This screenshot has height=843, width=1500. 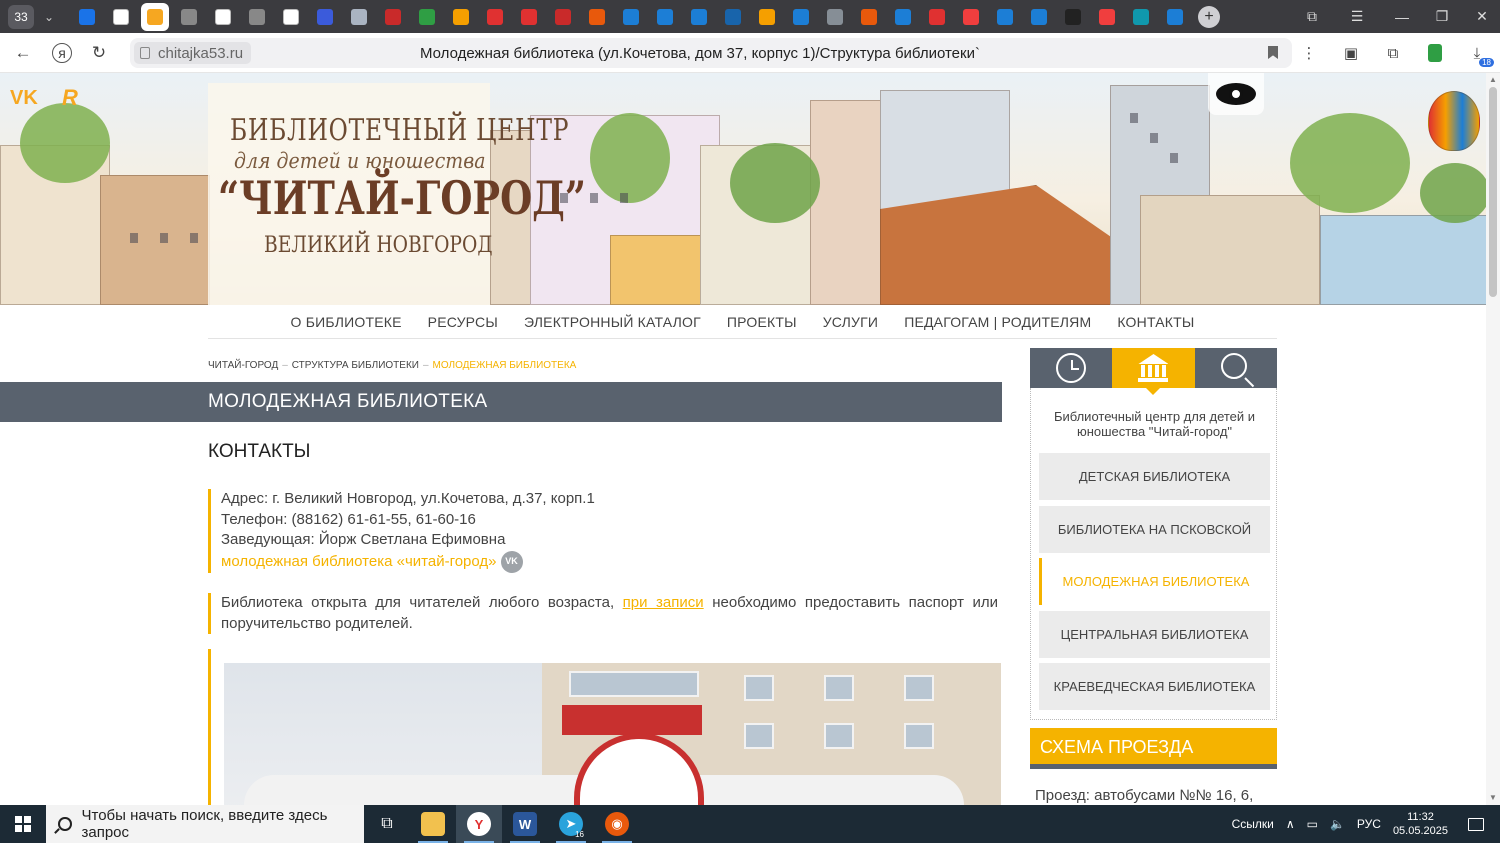 I want to click on minimize-button: —, so click(x=1402, y=17).